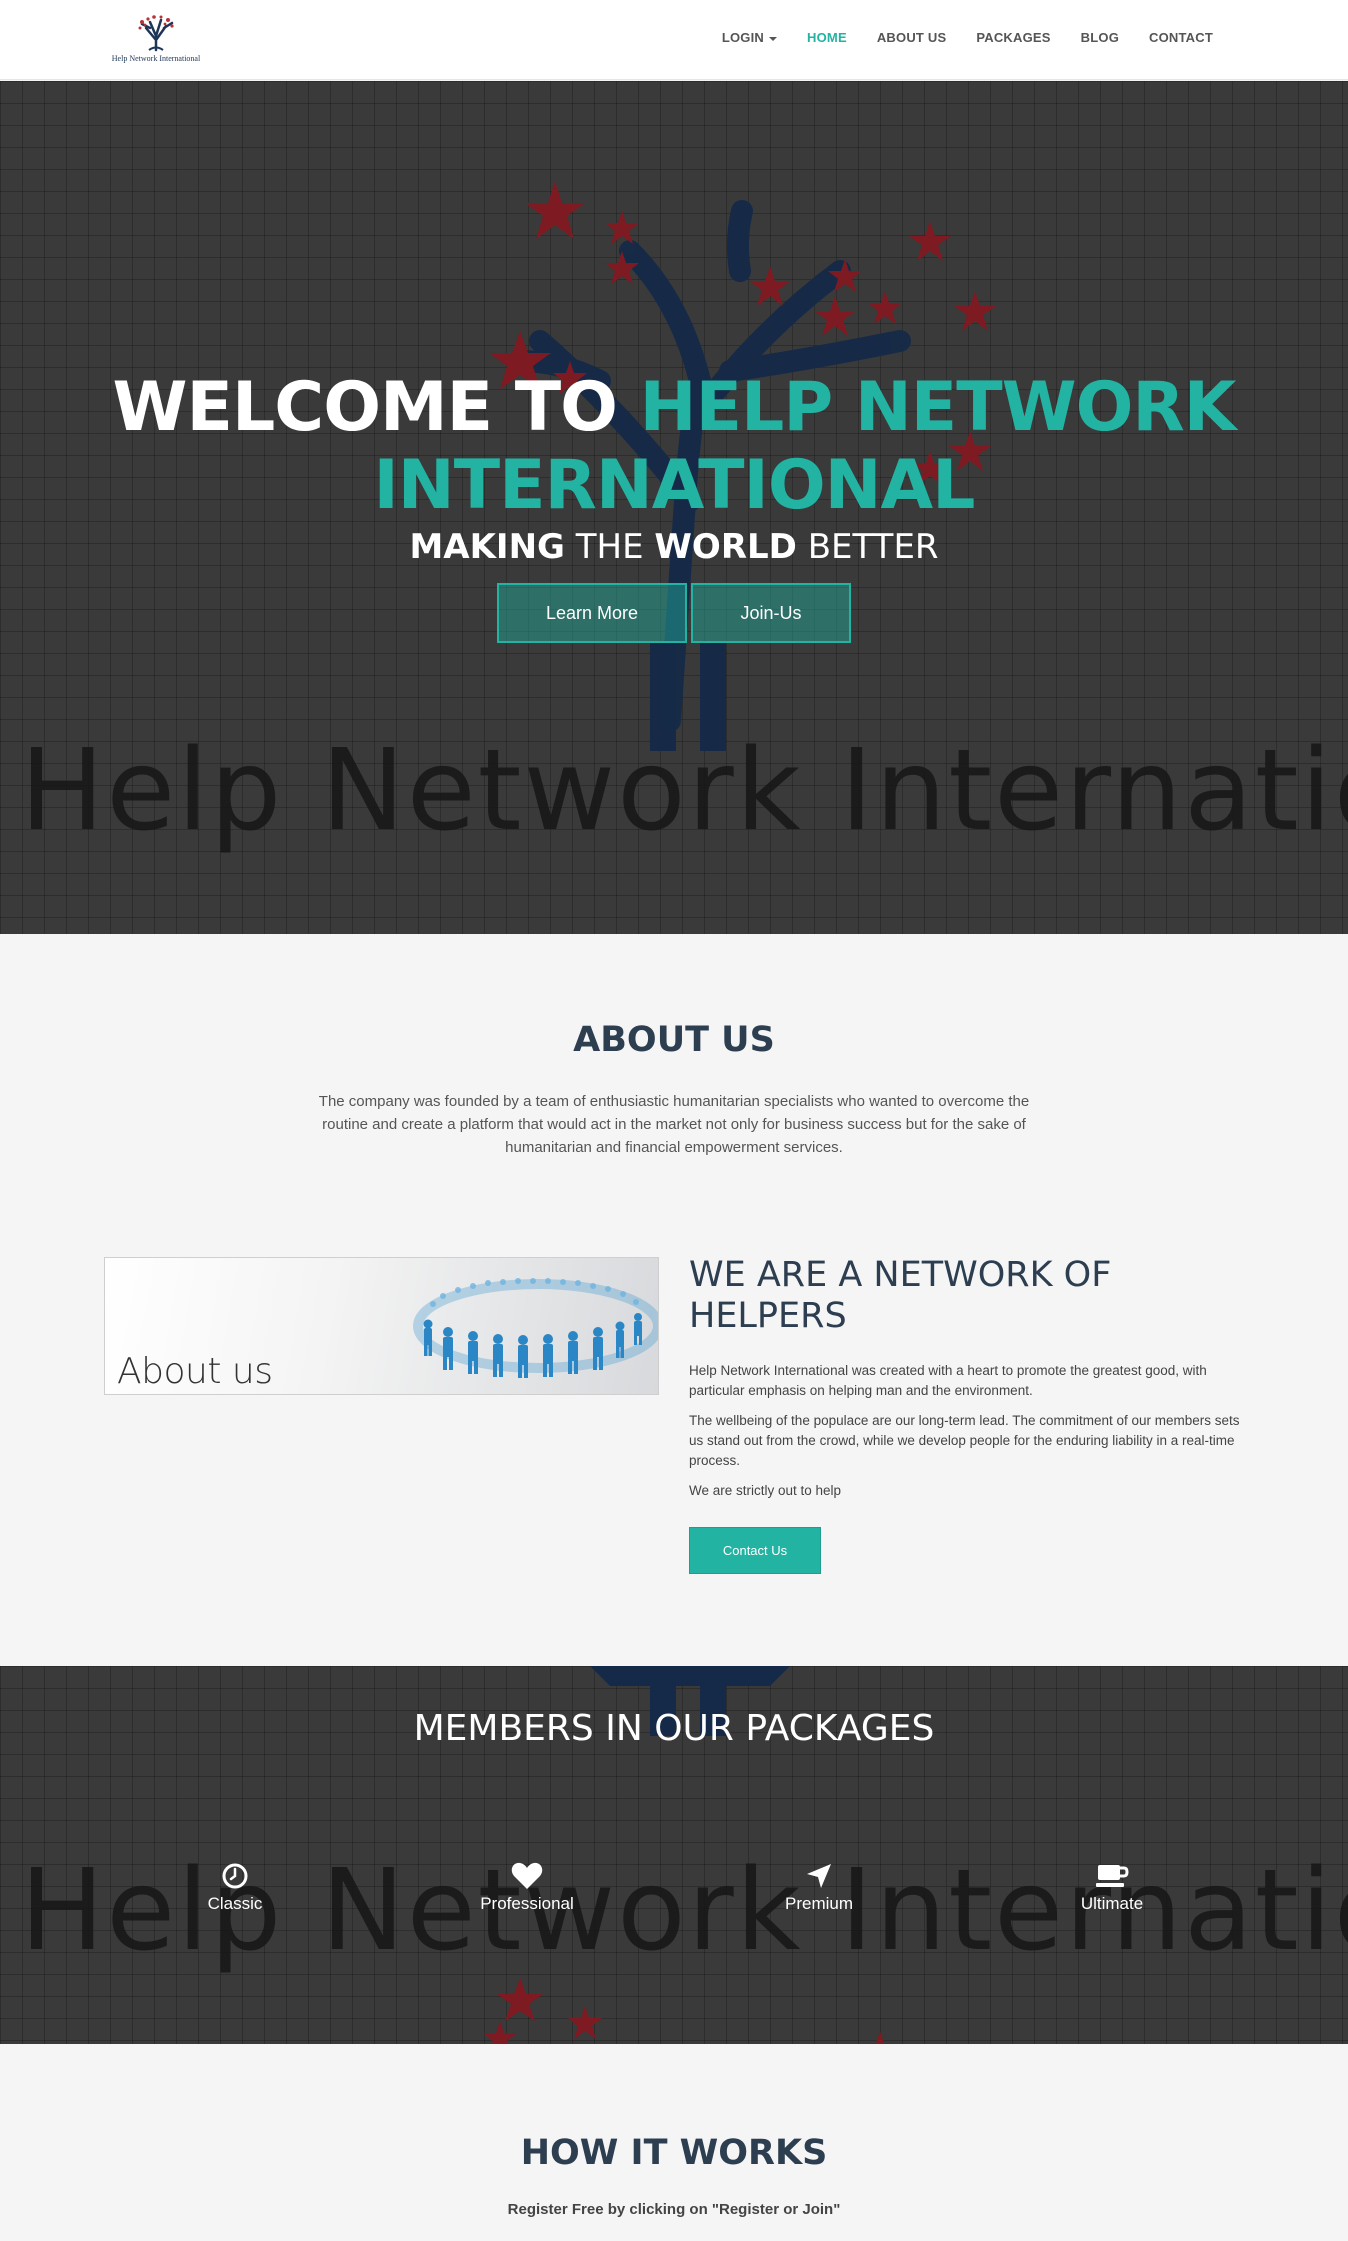 This screenshot has width=1348, height=2241. I want to click on package-professional: Professional, so click(527, 1888).